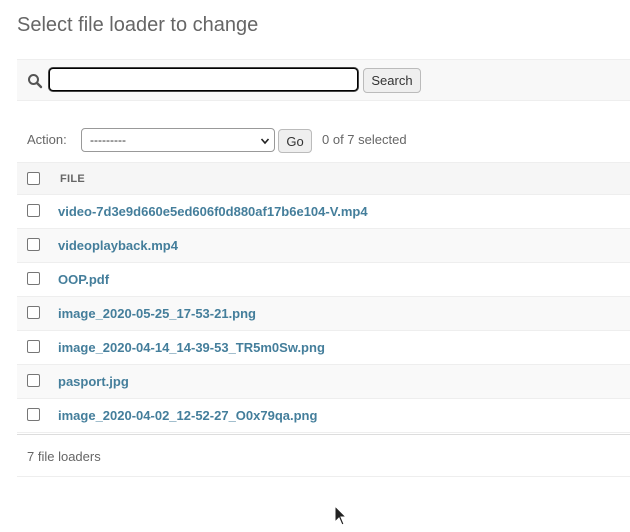 The height and width of the screenshot is (532, 630). I want to click on search-icon, so click(35, 81).